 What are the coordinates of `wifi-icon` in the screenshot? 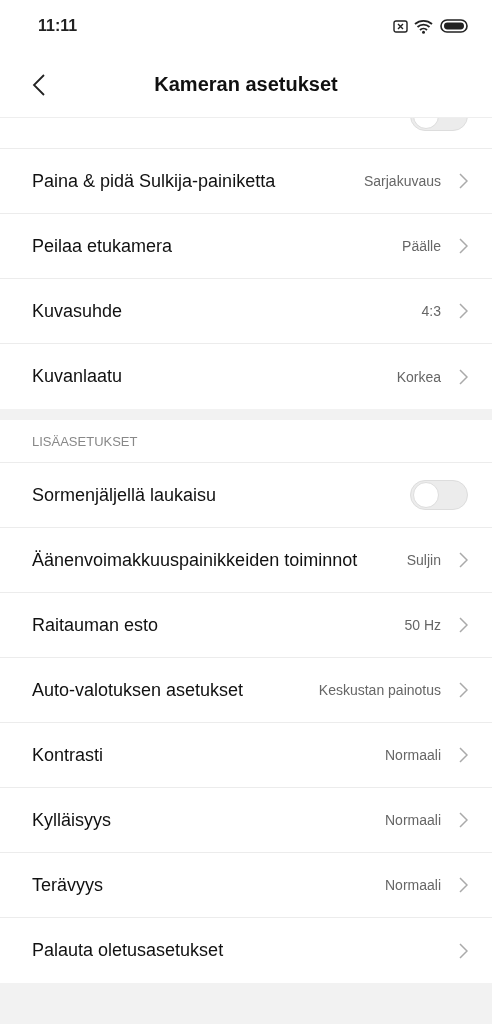 It's located at (424, 26).